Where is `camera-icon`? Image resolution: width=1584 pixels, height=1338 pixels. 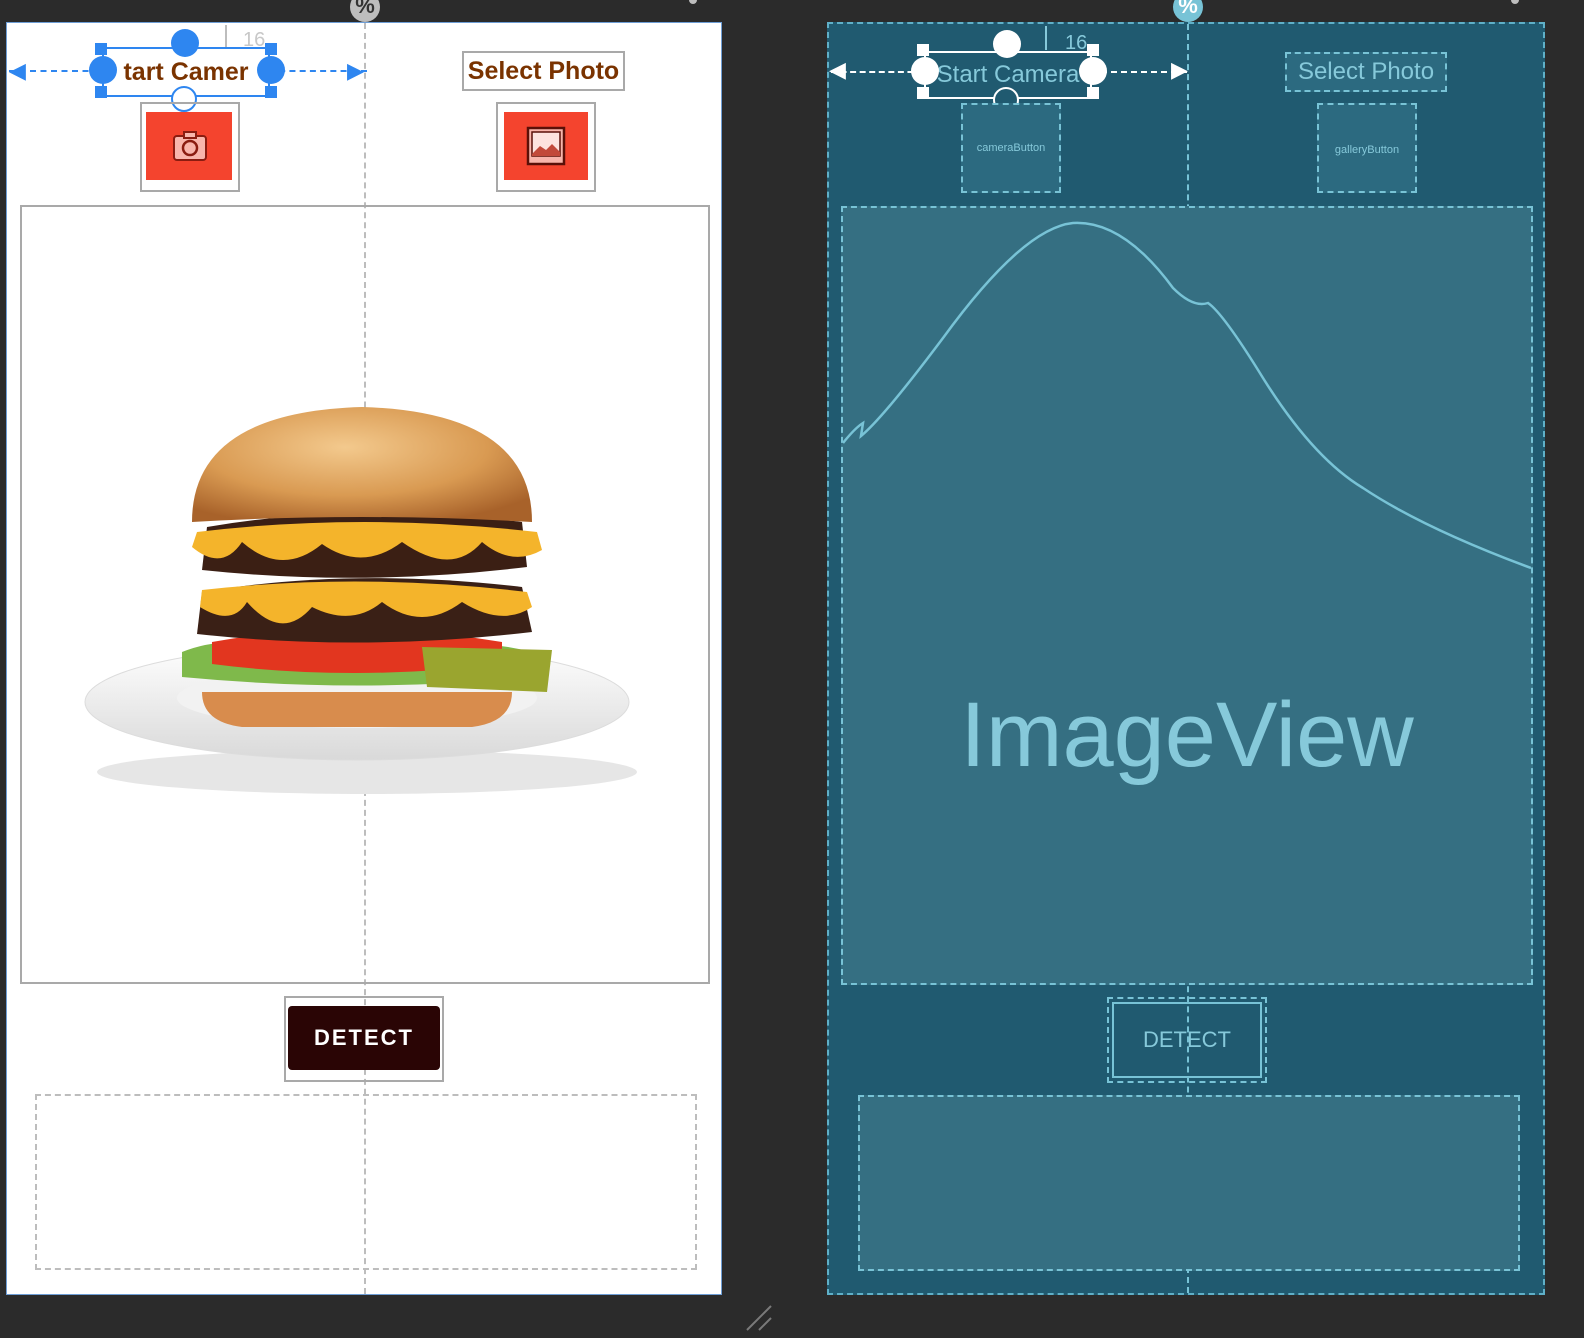
camera-icon is located at coordinates (190, 146).